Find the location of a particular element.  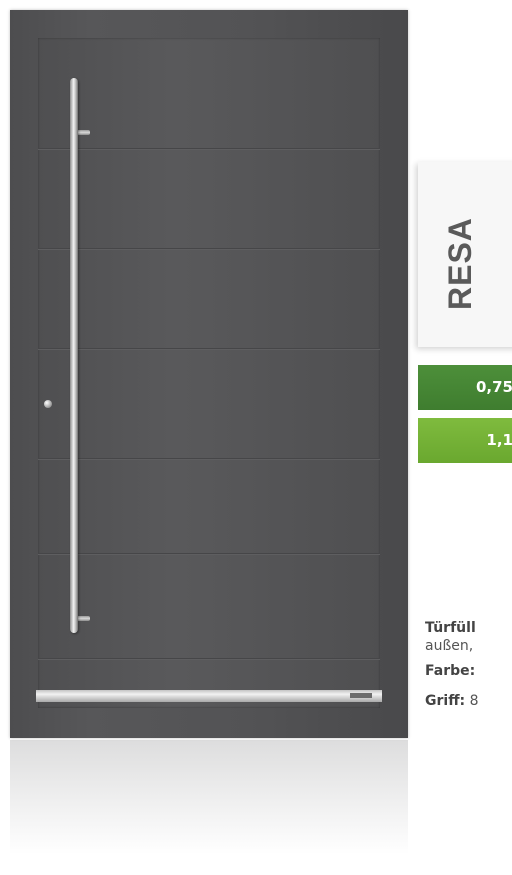

brand-plate is located at coordinates (361, 695).